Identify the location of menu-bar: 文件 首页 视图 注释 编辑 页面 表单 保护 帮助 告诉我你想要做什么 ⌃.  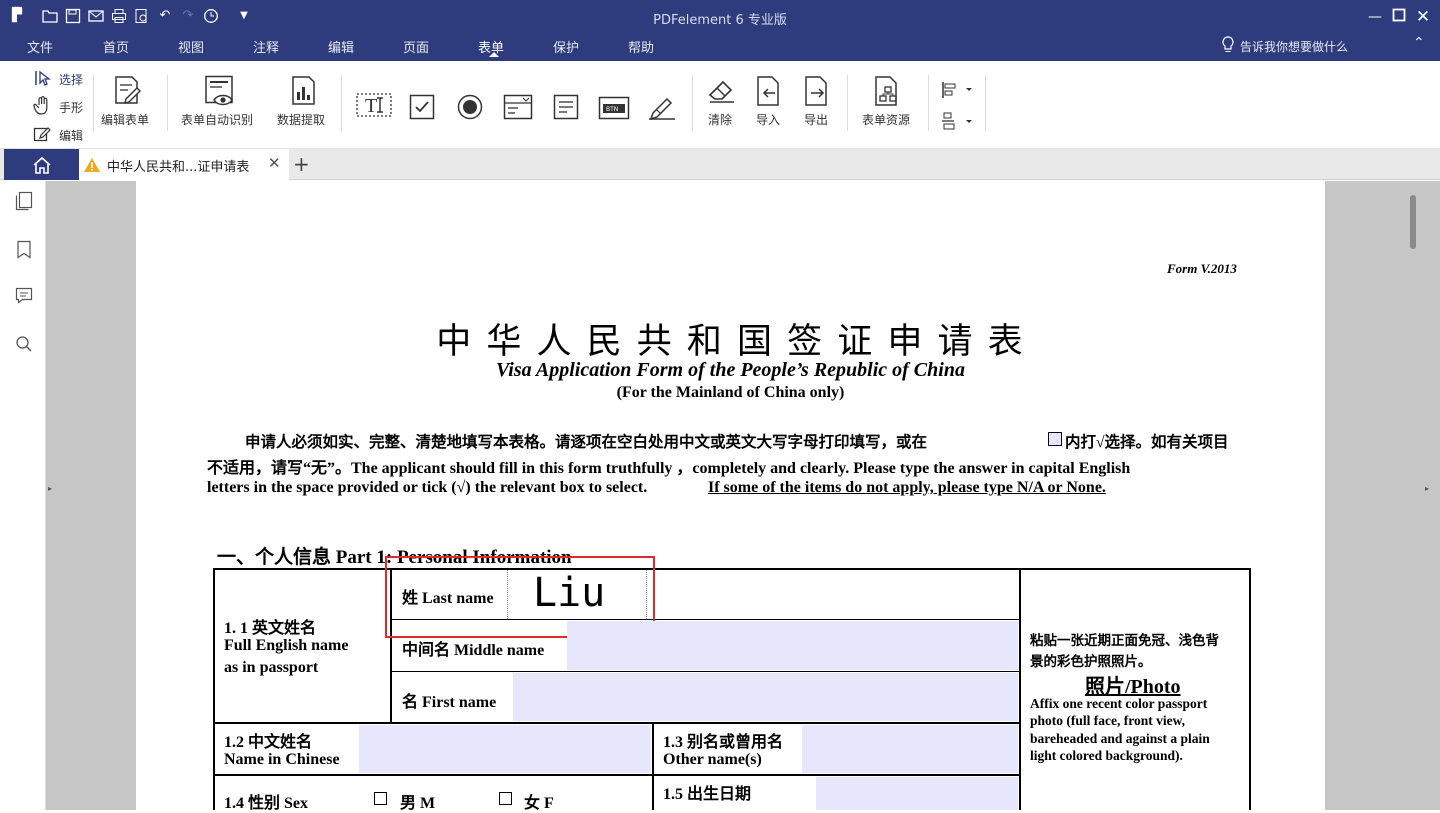
(720, 47).